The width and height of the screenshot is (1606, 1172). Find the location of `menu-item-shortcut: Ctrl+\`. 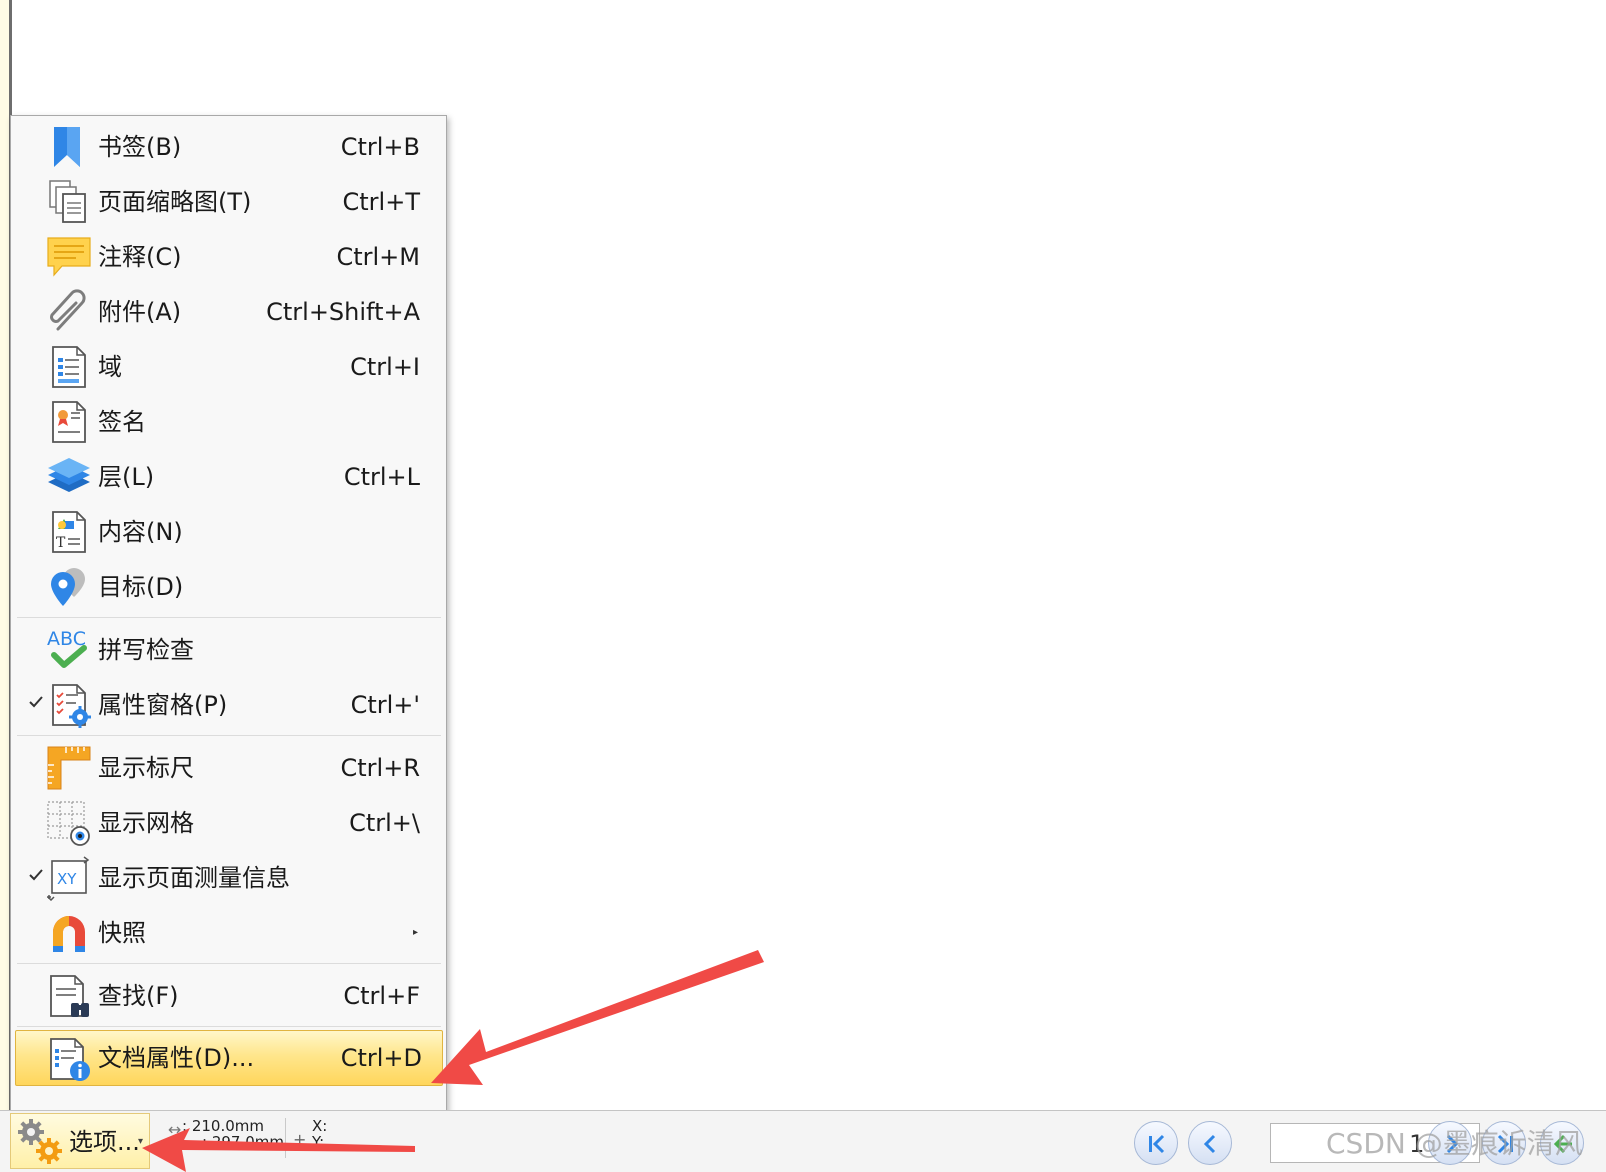

menu-item-shortcut: Ctrl+\ is located at coordinates (384, 823).